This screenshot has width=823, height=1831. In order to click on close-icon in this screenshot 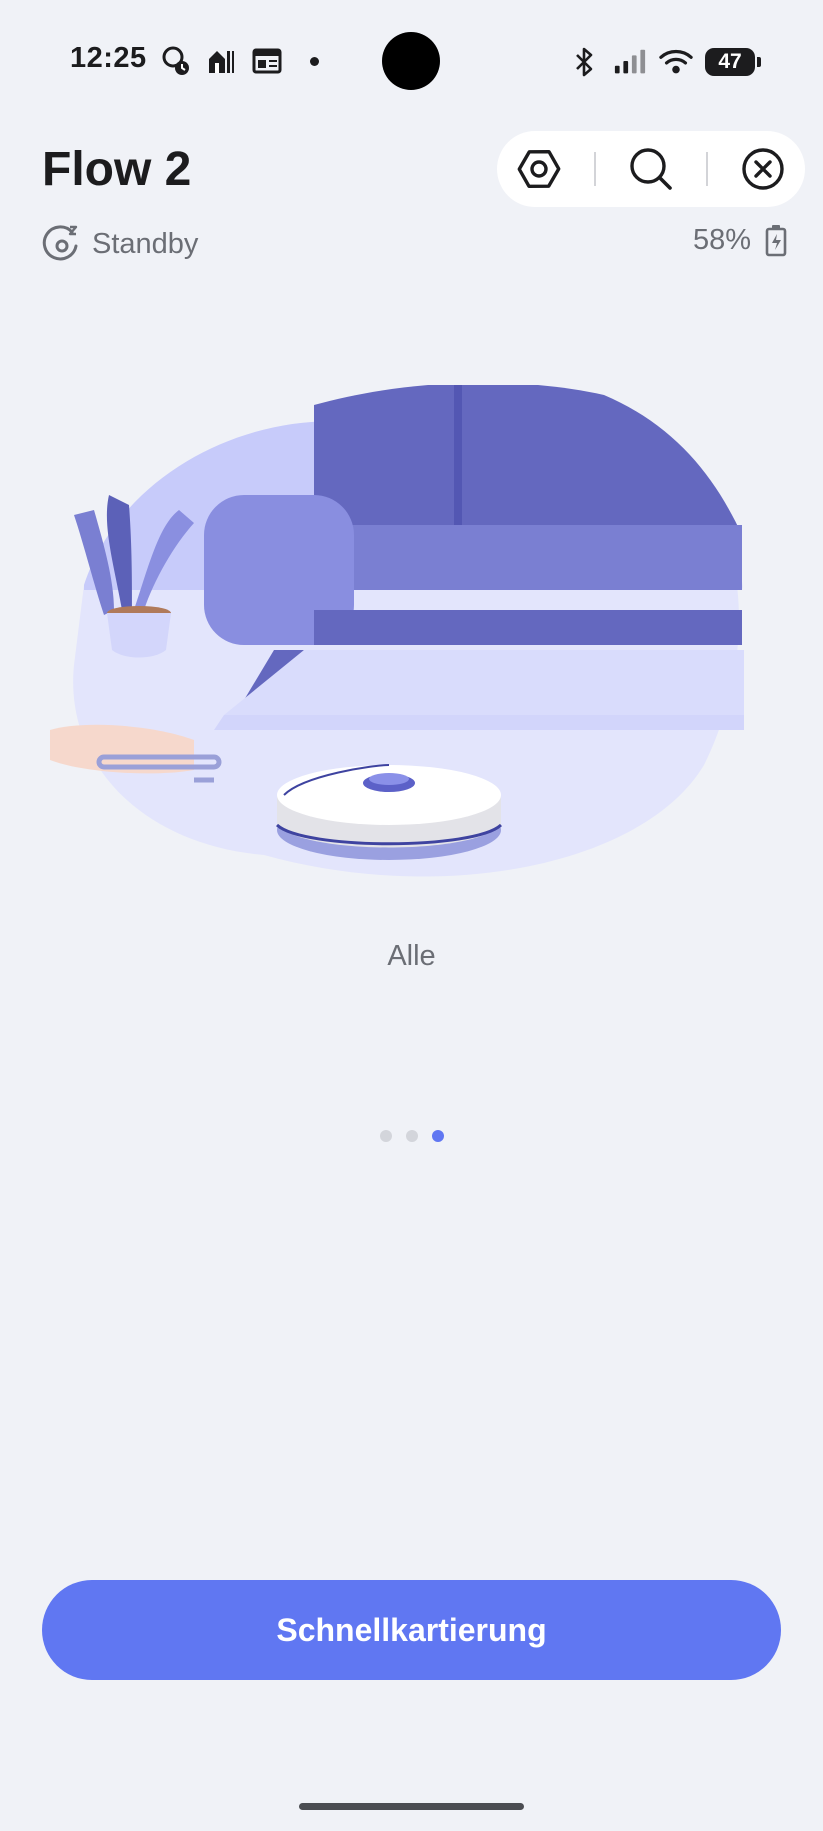, I will do `click(763, 169)`.